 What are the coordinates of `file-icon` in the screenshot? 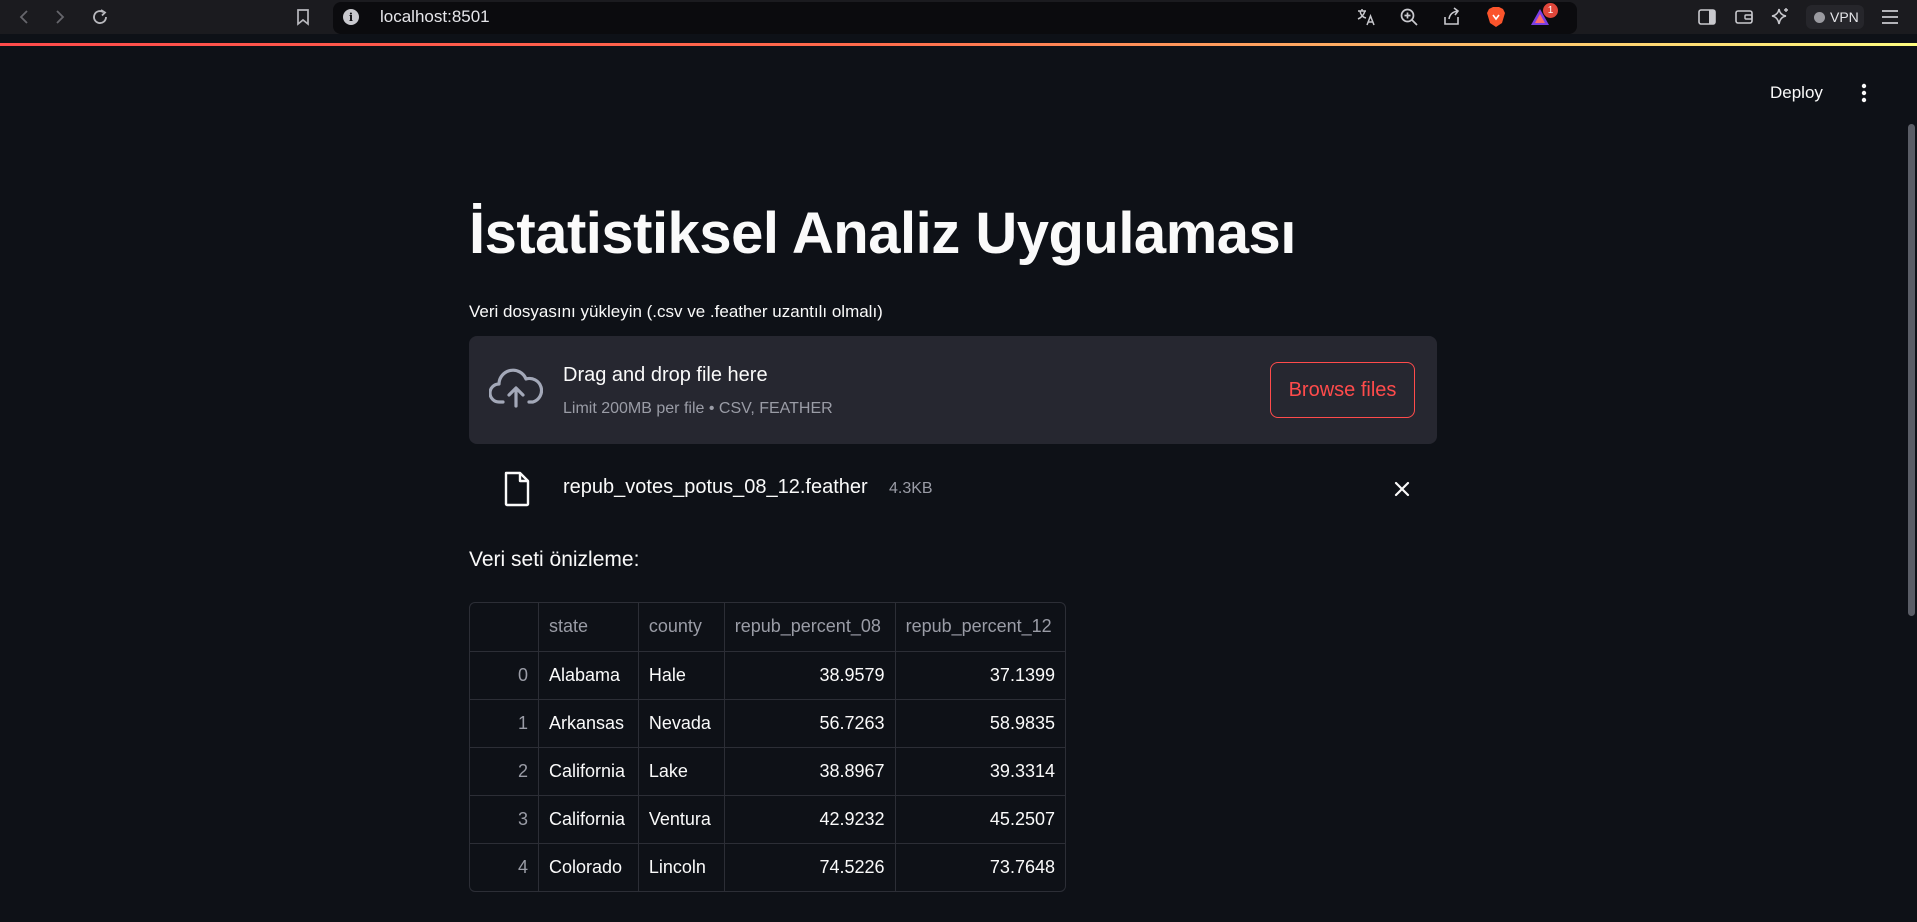 It's located at (517, 489).